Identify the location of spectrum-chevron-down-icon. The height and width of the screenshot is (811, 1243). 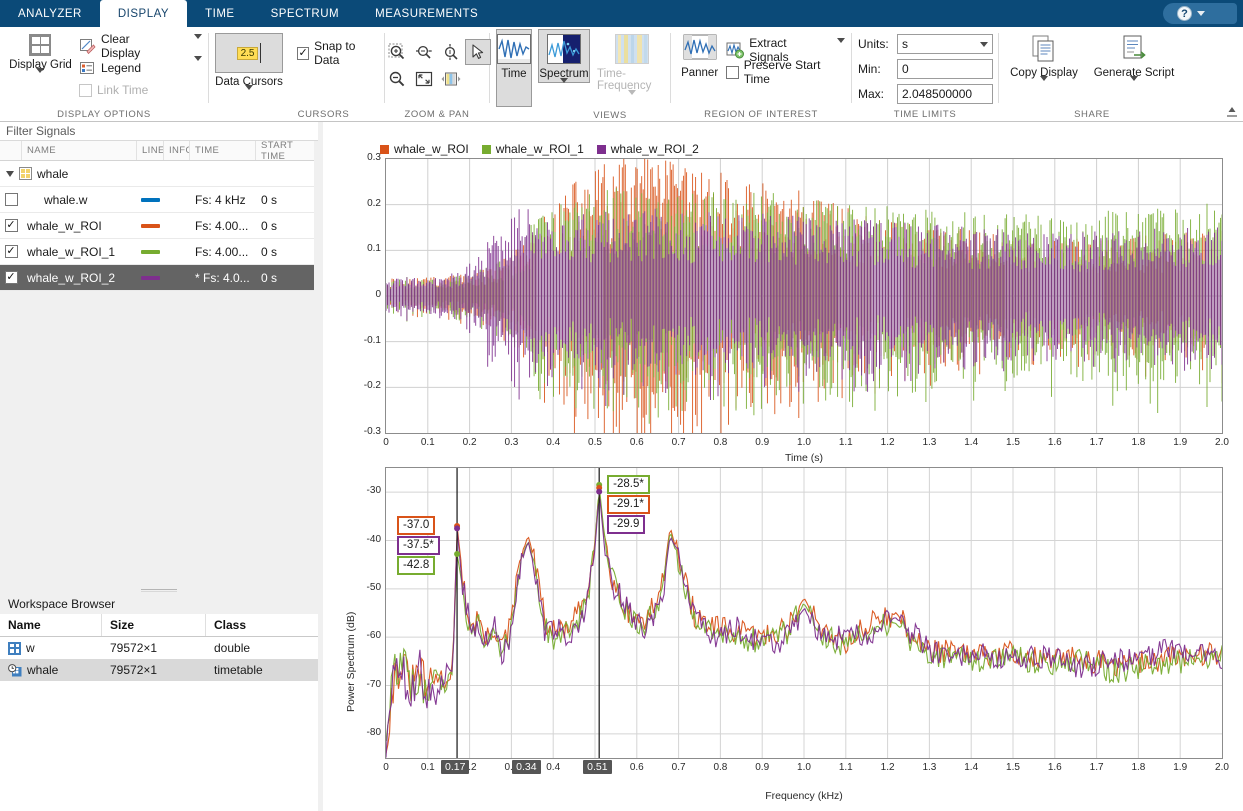
(564, 87).